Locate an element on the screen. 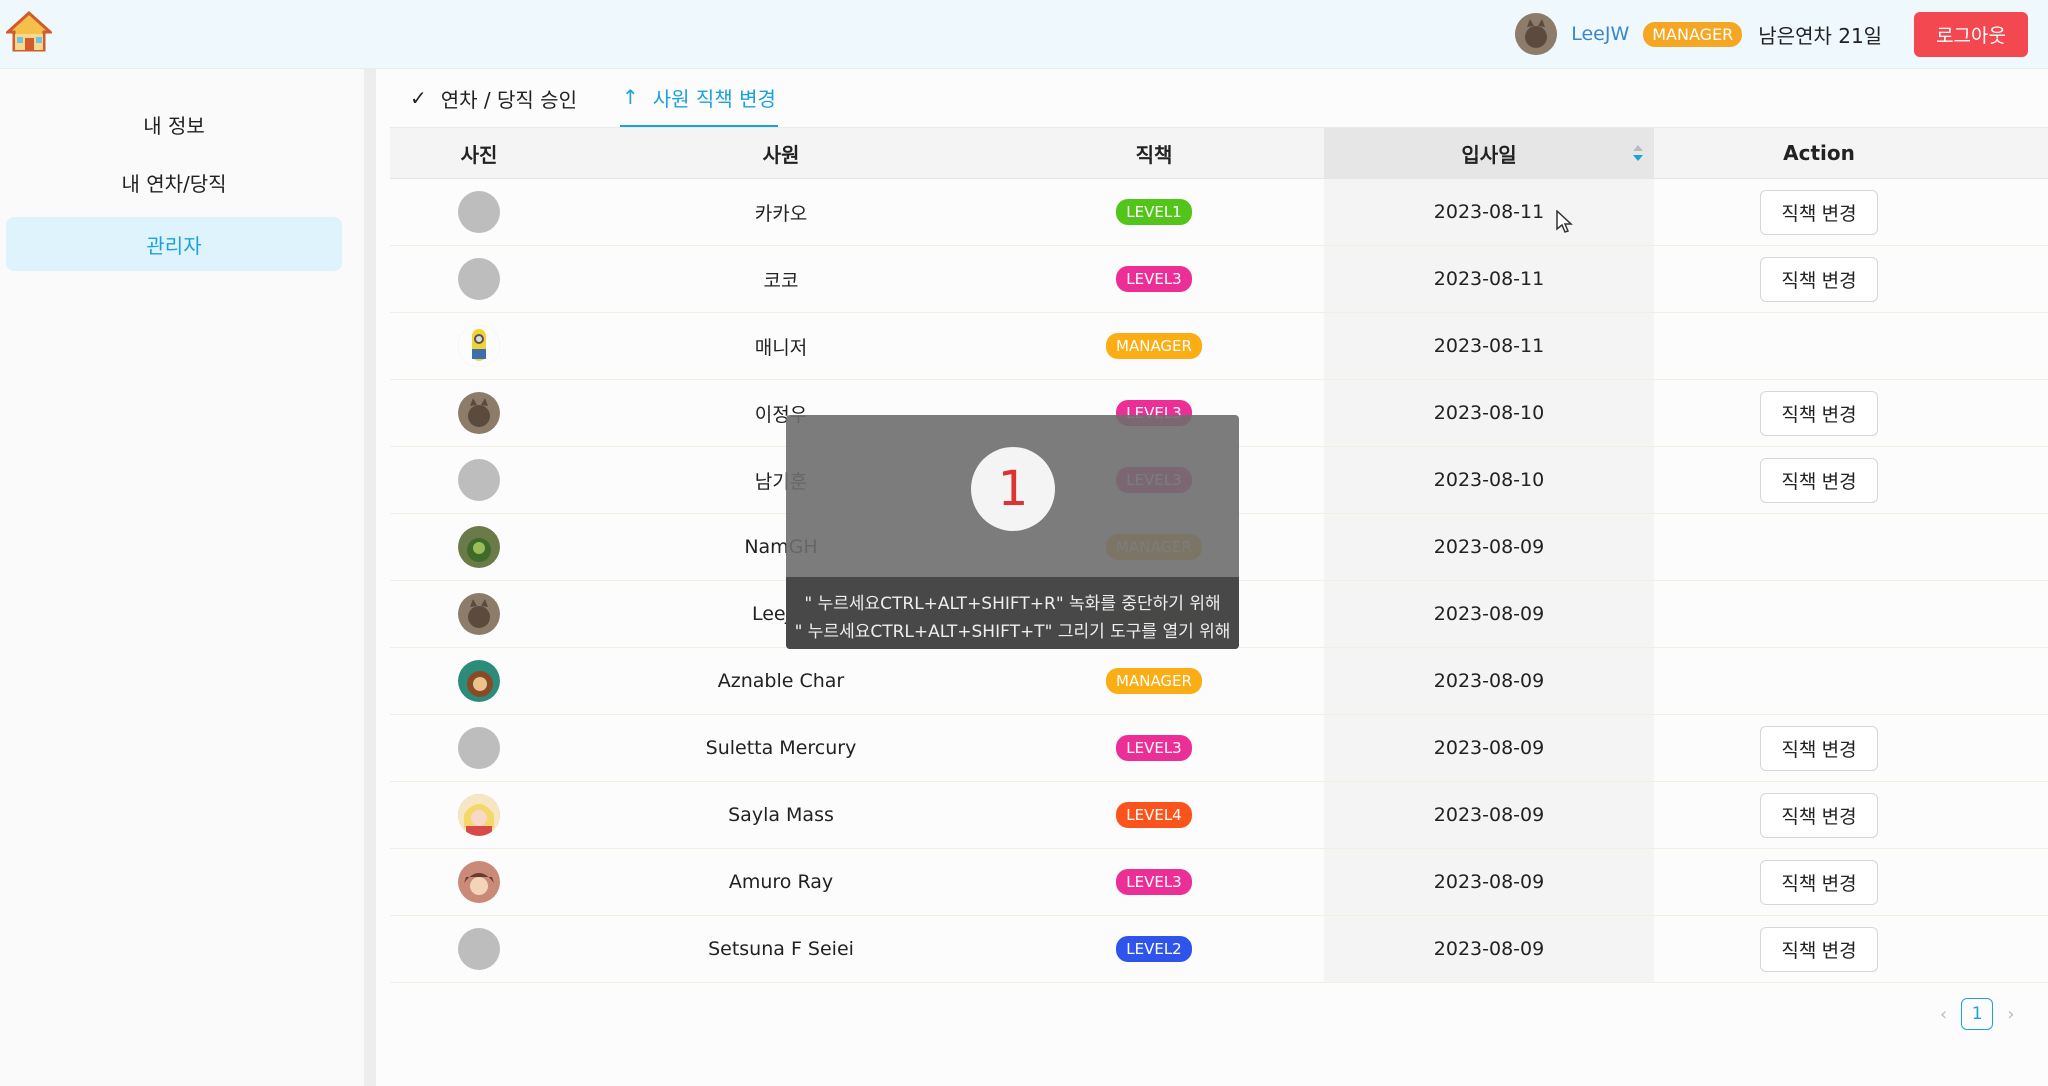 This screenshot has width=2048, height=1086. col-employee: 사원 is located at coordinates (781, 154).